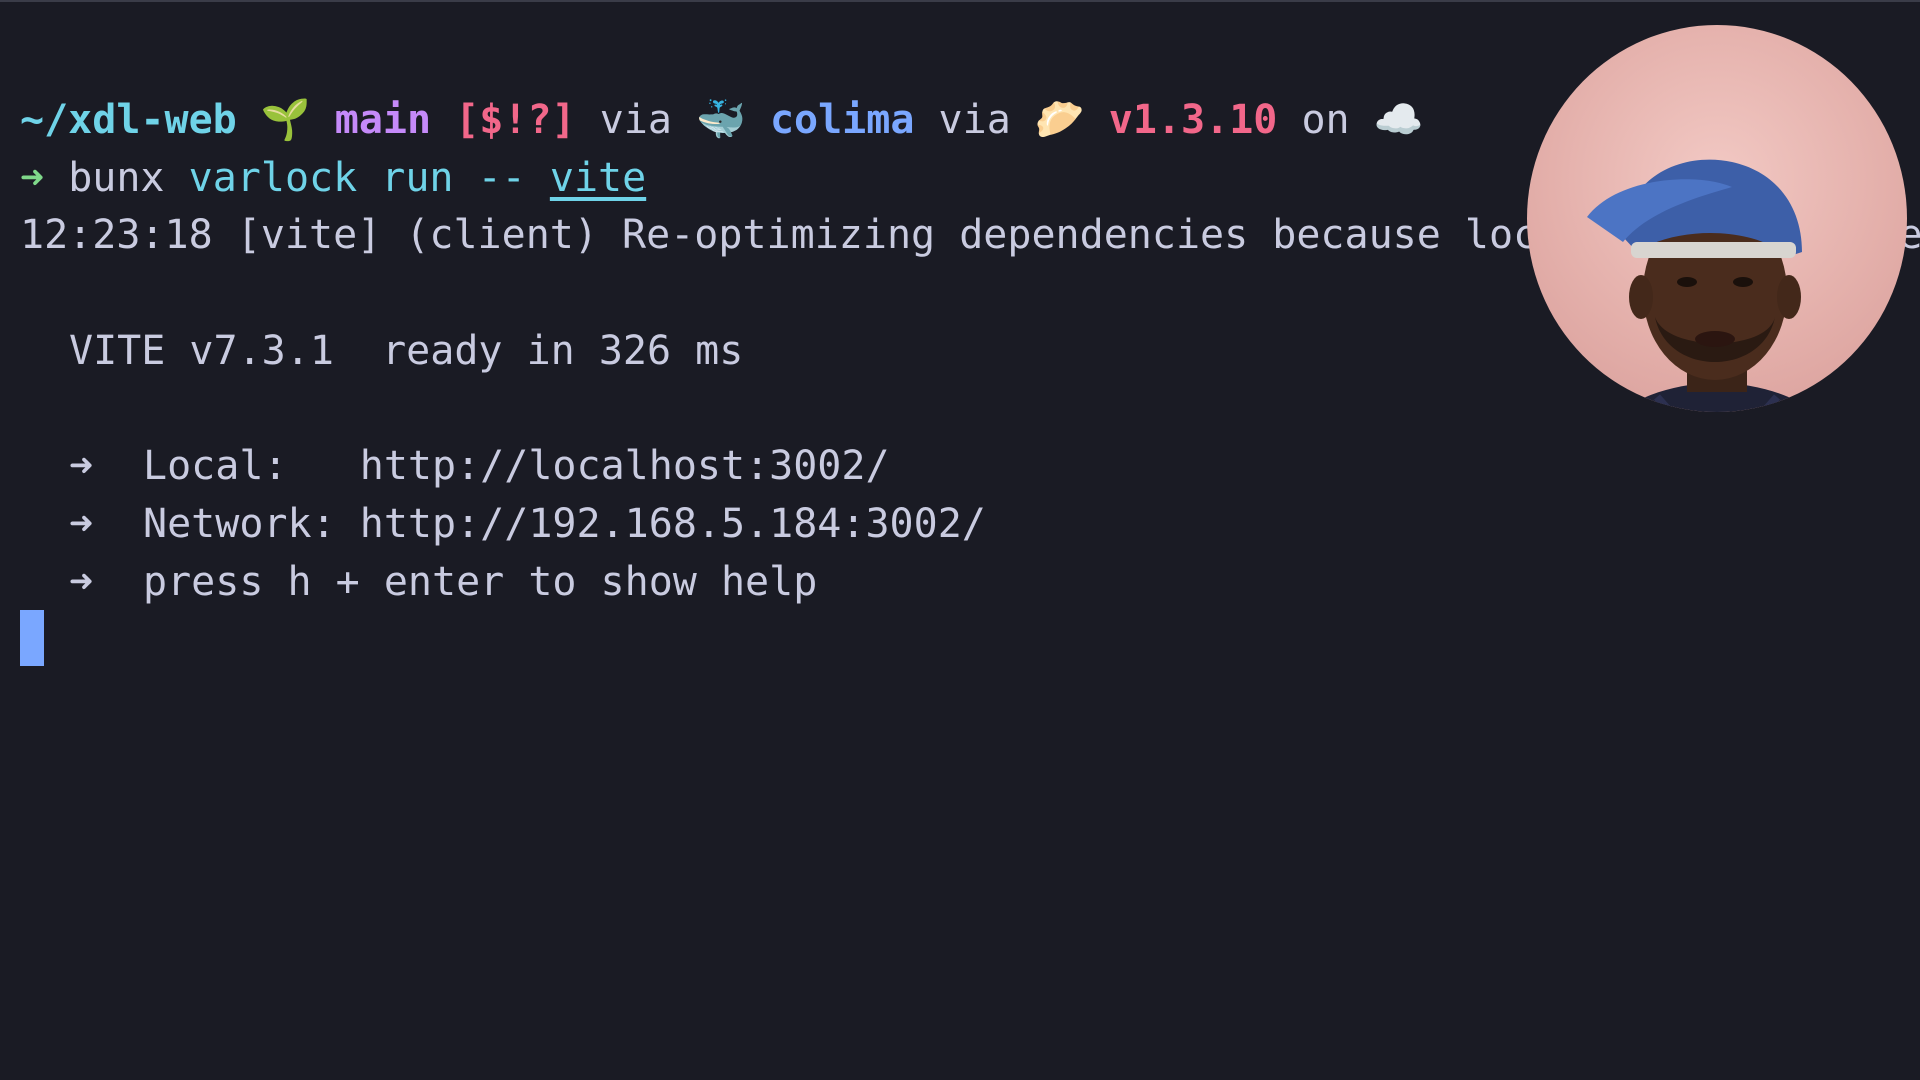 The height and width of the screenshot is (1080, 1920). I want to click on dumpling-icon: 🥟, so click(1059, 120).